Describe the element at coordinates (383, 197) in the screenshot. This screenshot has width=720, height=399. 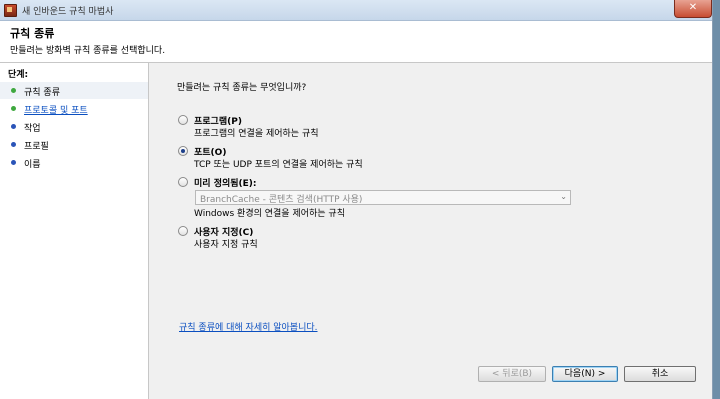
I see `predefined-rule-select: BranchCache - 콘텐츠 검색(HTTP 사용) ⌄` at that location.